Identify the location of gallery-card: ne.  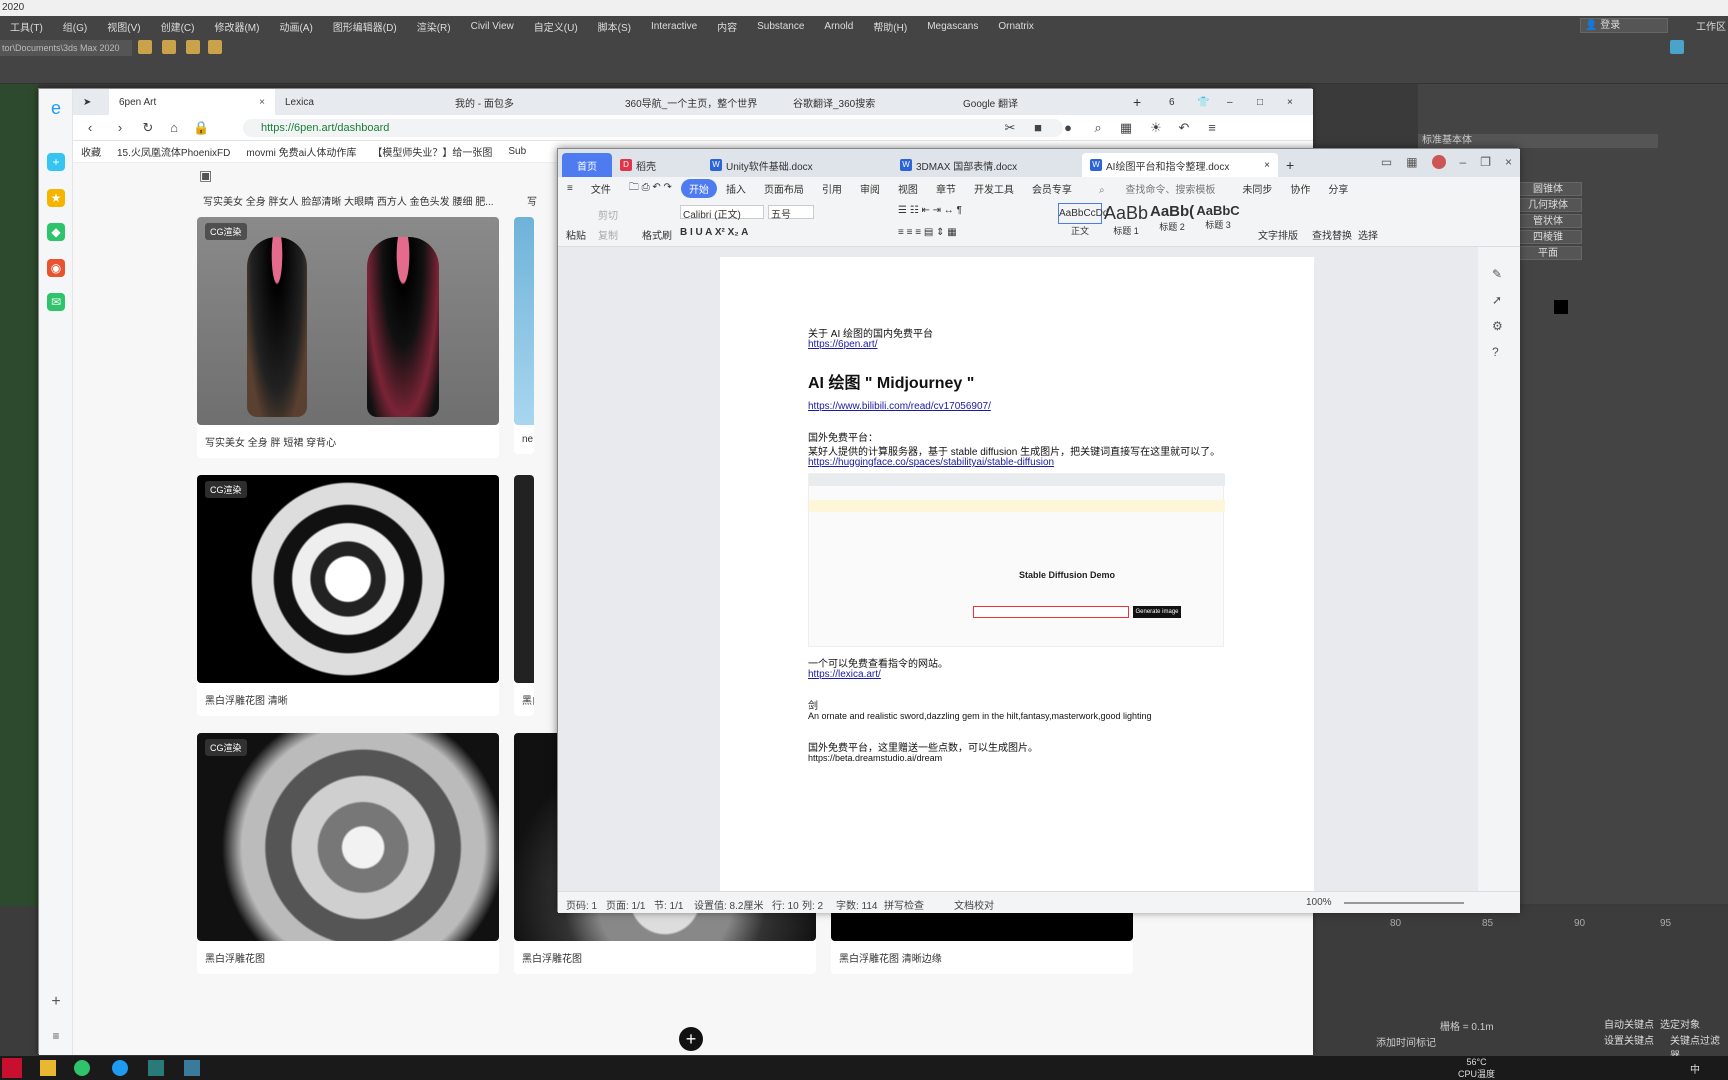
(524, 335).